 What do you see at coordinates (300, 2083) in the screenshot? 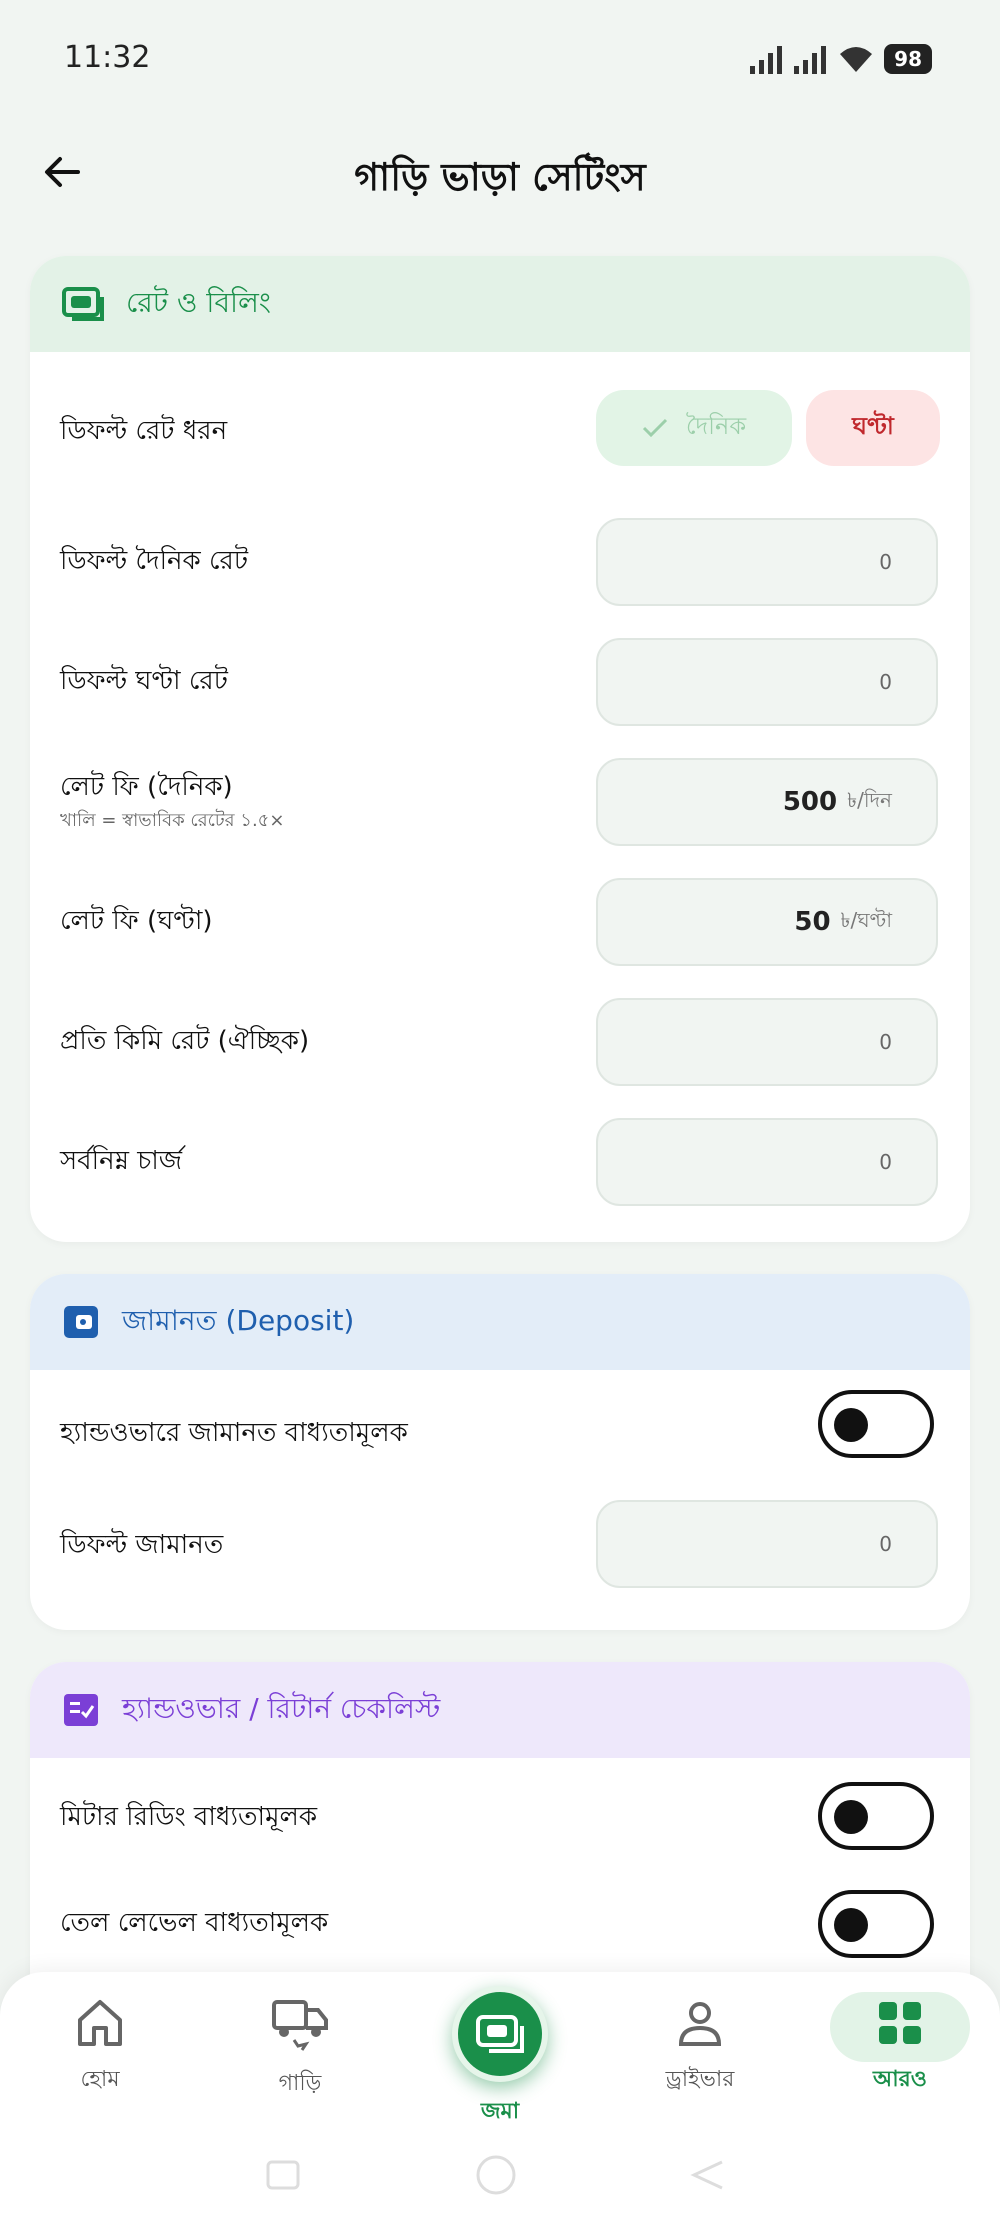
I see `nav-vehicle-label: গাড়ি` at bounding box center [300, 2083].